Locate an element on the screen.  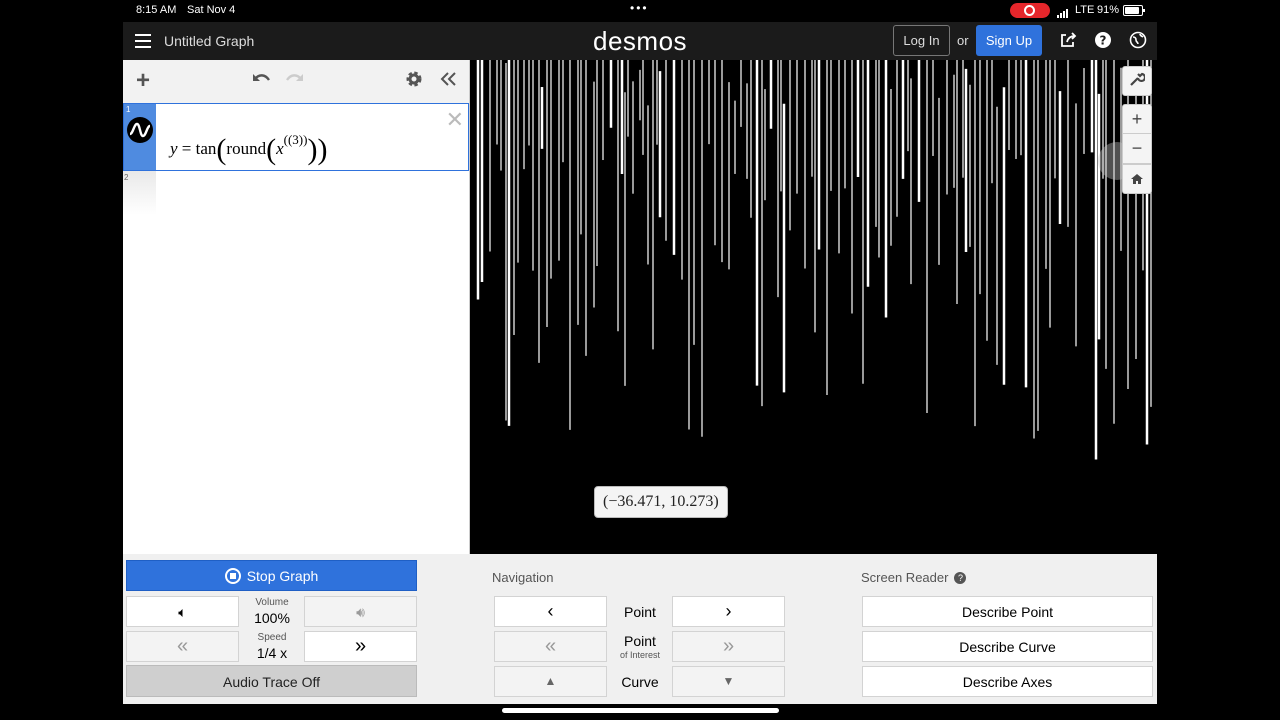
stop-graph-button: Stop Graph is located at coordinates (271, 575).